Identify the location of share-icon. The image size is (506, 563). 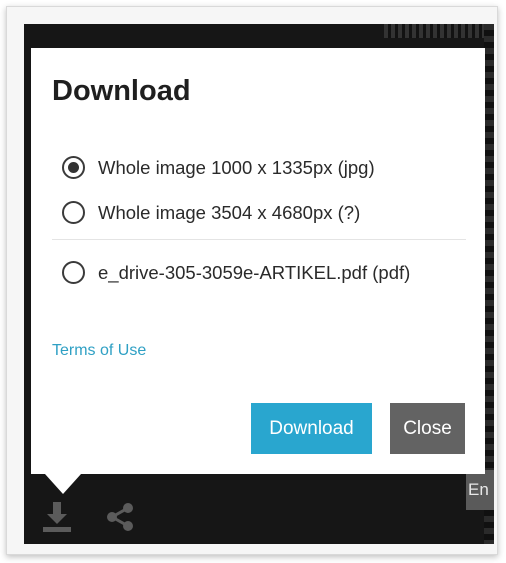
(120, 519).